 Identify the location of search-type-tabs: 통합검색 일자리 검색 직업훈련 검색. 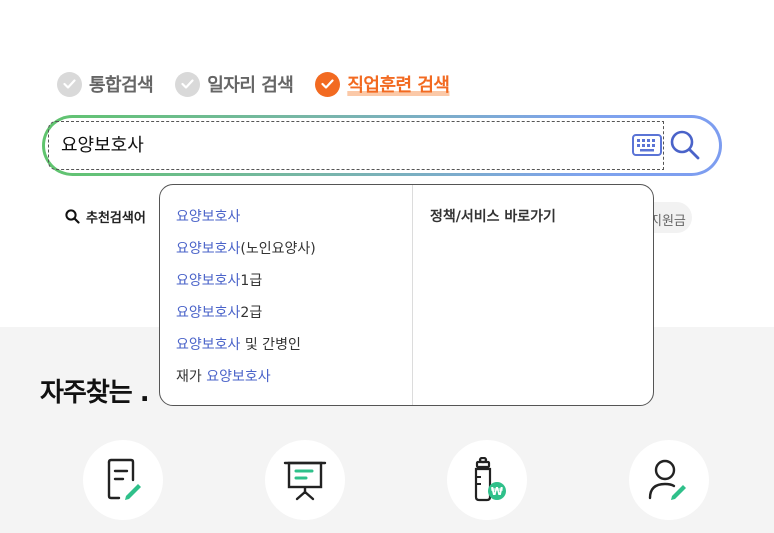
(264, 84).